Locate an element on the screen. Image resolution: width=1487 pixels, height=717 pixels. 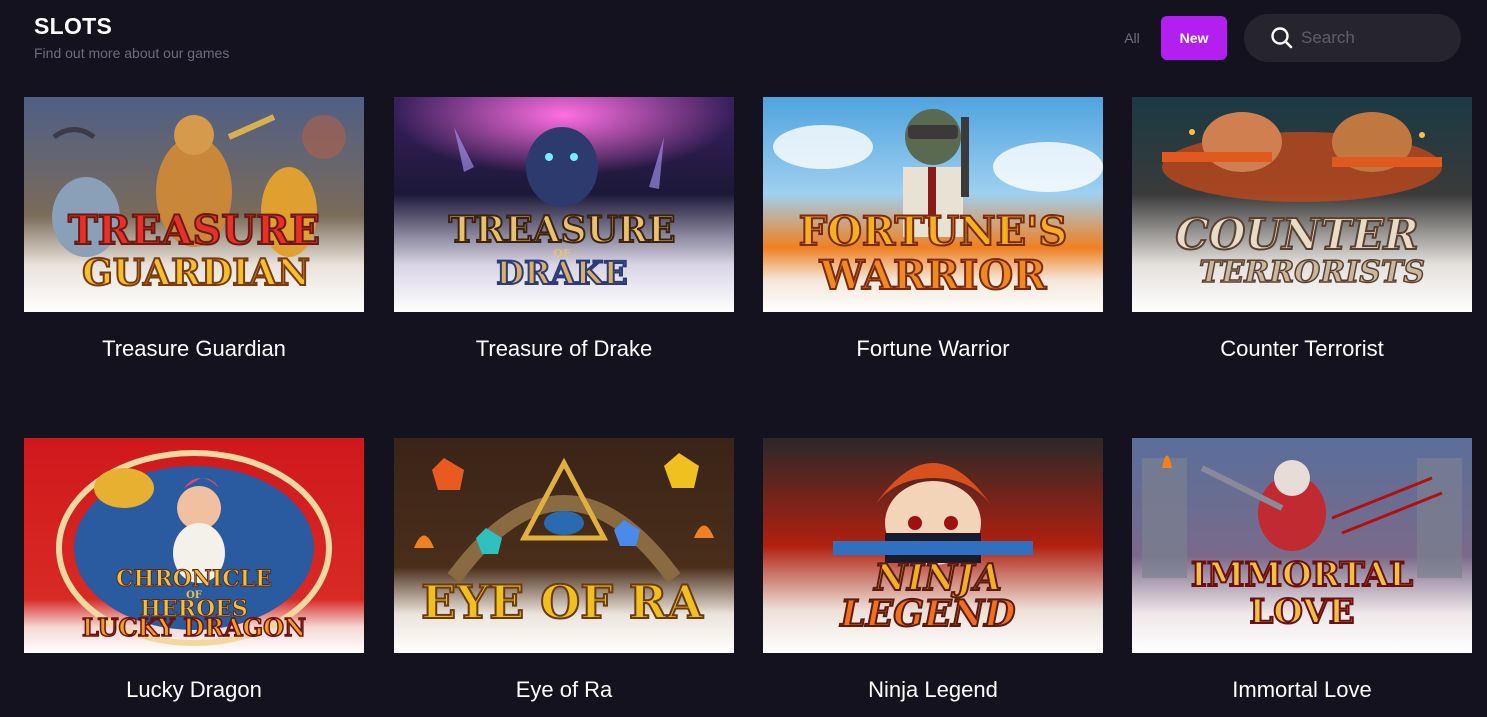
game-card-immortal-love: IMMORTAL LOVE Immortal Love is located at coordinates (1302, 570).